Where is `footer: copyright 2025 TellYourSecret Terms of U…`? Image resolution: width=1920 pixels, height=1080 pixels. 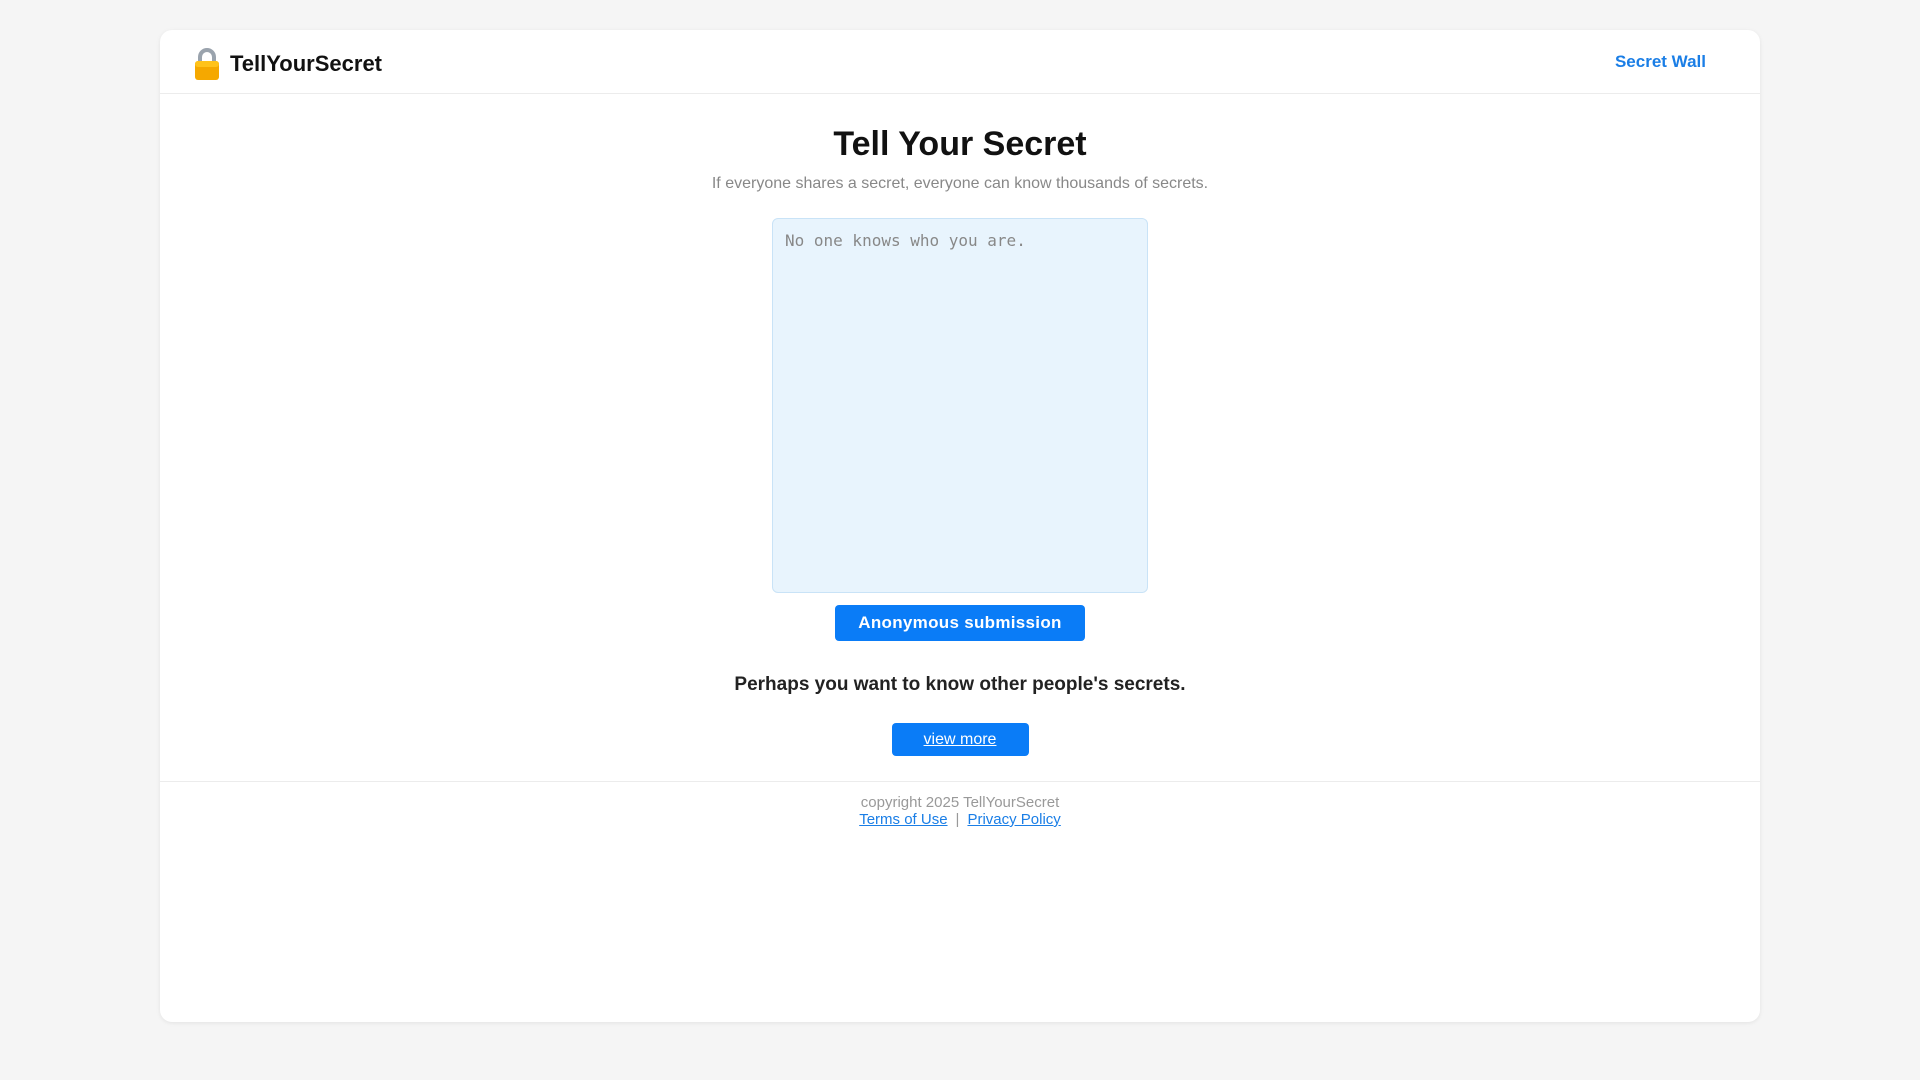
footer: copyright 2025 TellYourSecret Terms of U… is located at coordinates (960, 804).